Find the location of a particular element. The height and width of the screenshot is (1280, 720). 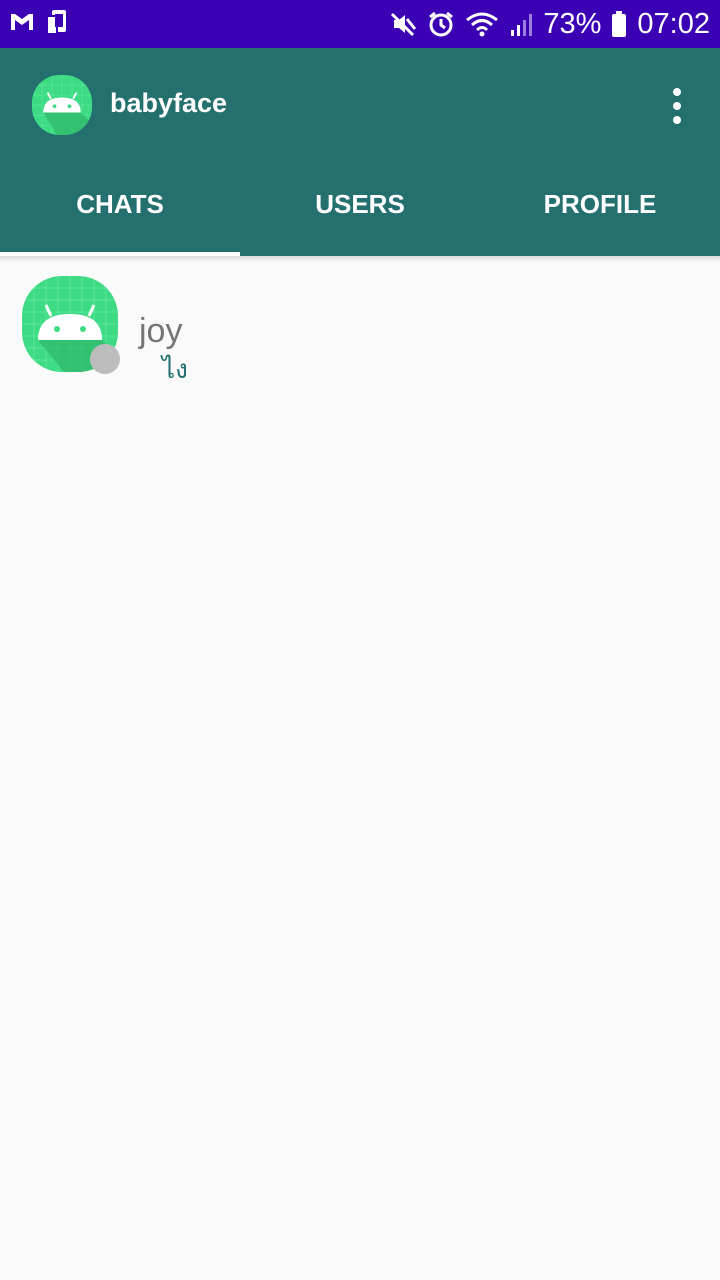

signal-icon is located at coordinates (521, 24).